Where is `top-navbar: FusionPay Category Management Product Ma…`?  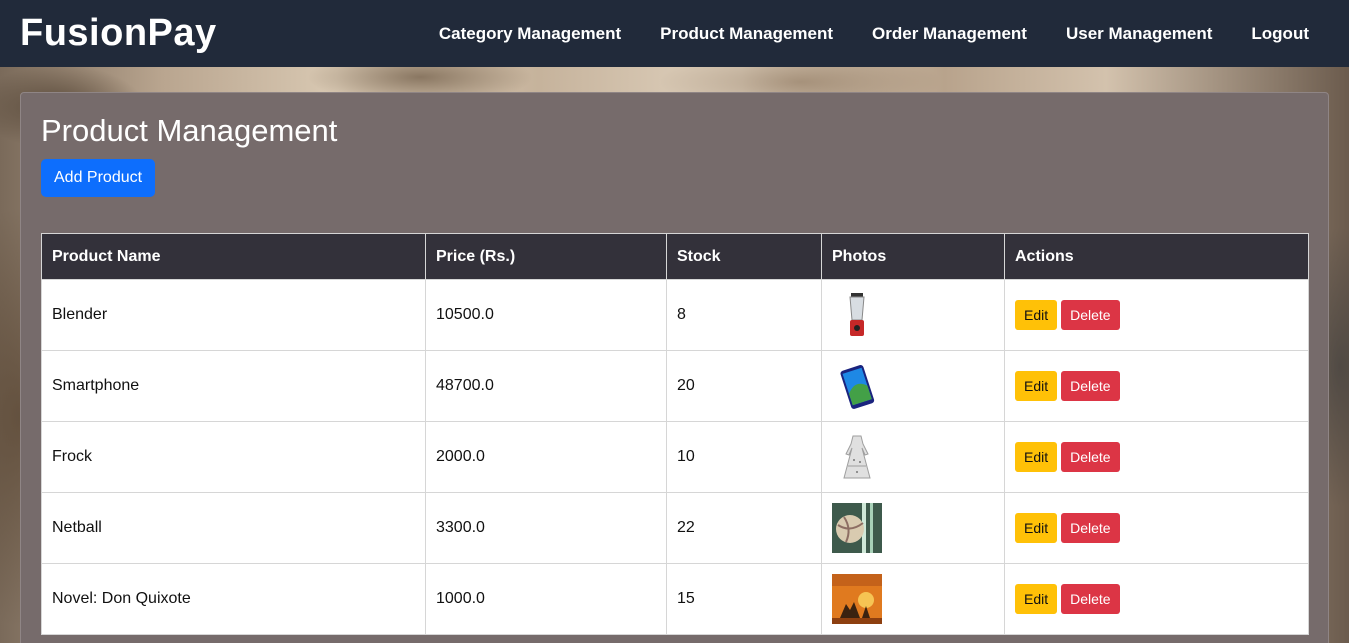 top-navbar: FusionPay Category Management Product Ma… is located at coordinates (674, 33).